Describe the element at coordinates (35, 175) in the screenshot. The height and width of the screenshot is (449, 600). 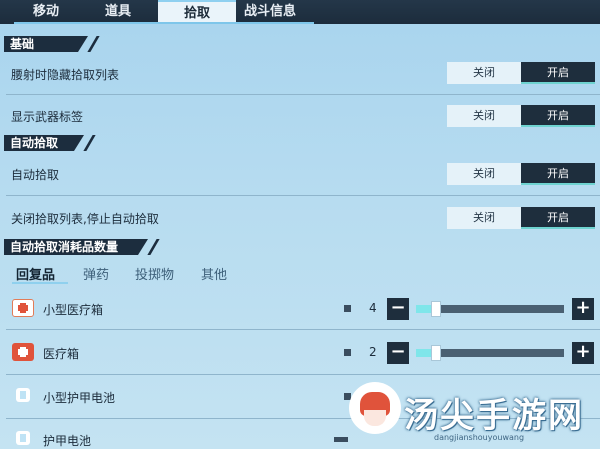
I see `setting-label: 自动拾取` at that location.